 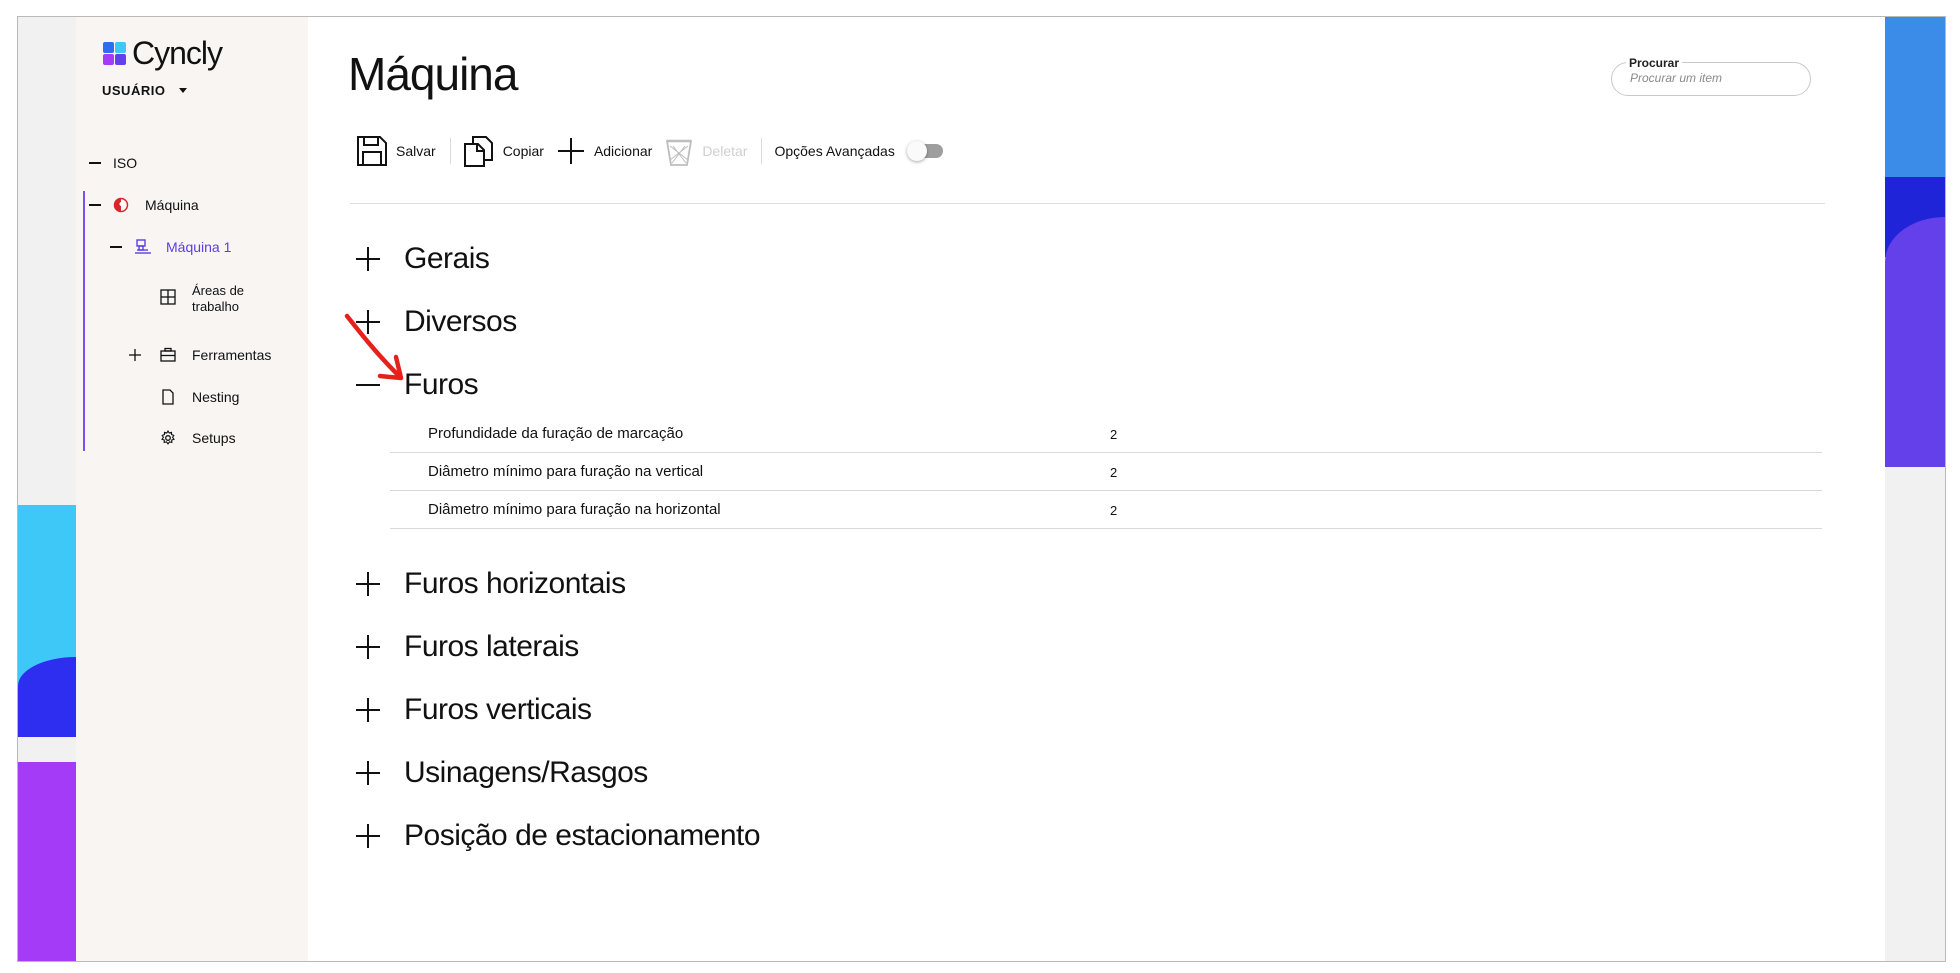 What do you see at coordinates (834, 151) in the screenshot?
I see `advanced-options-label: Opções Avançadas` at bounding box center [834, 151].